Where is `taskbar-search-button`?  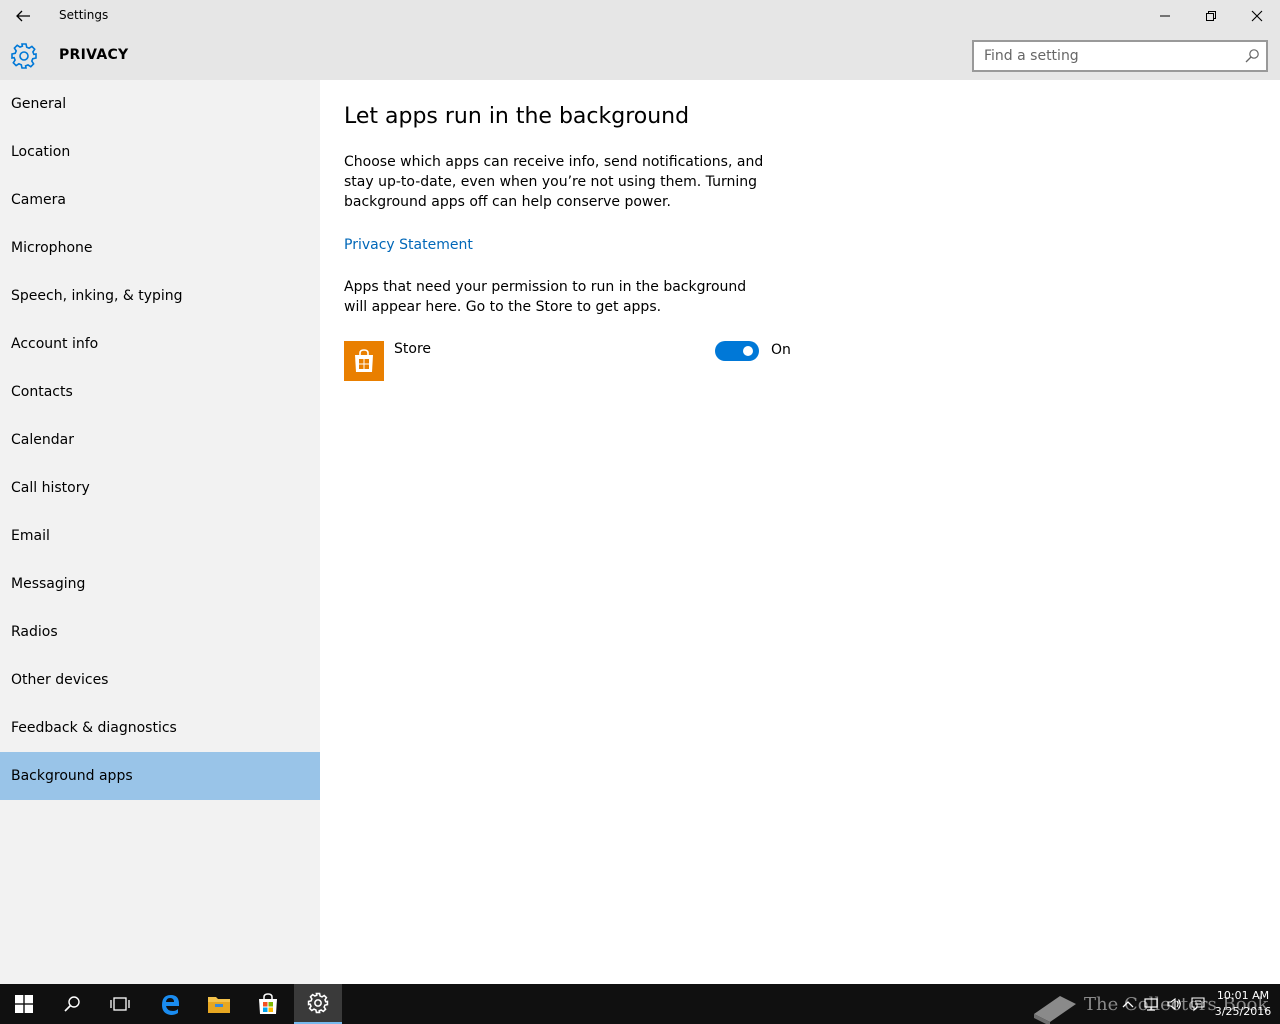 taskbar-search-button is located at coordinates (72, 1004).